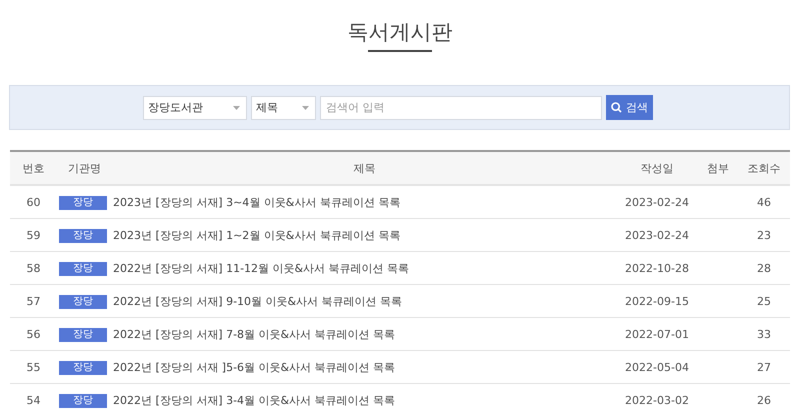  Describe the element at coordinates (400, 32) in the screenshot. I see `page-title: 독서게시판` at that location.